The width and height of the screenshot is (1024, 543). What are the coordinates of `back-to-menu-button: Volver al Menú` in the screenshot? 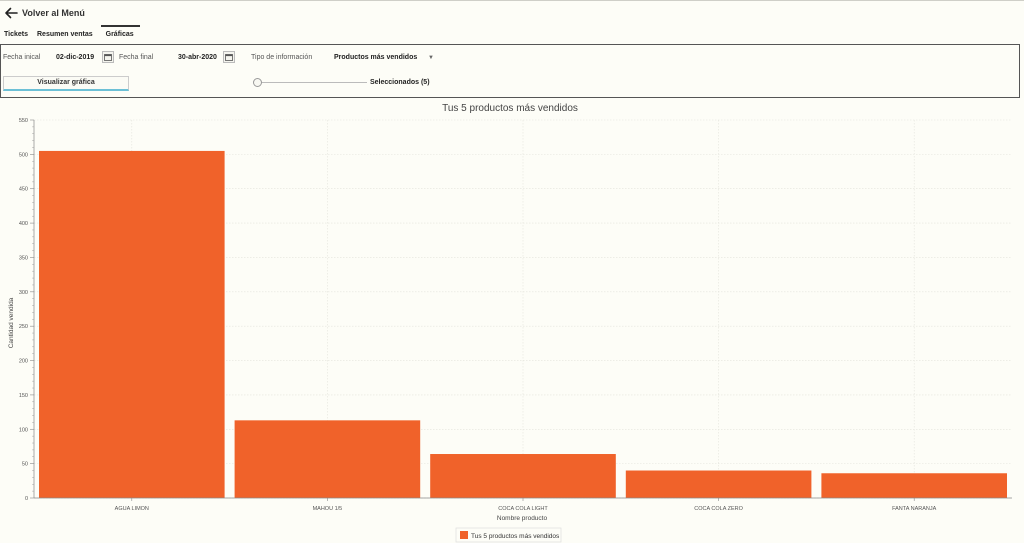 It's located at (44, 13).